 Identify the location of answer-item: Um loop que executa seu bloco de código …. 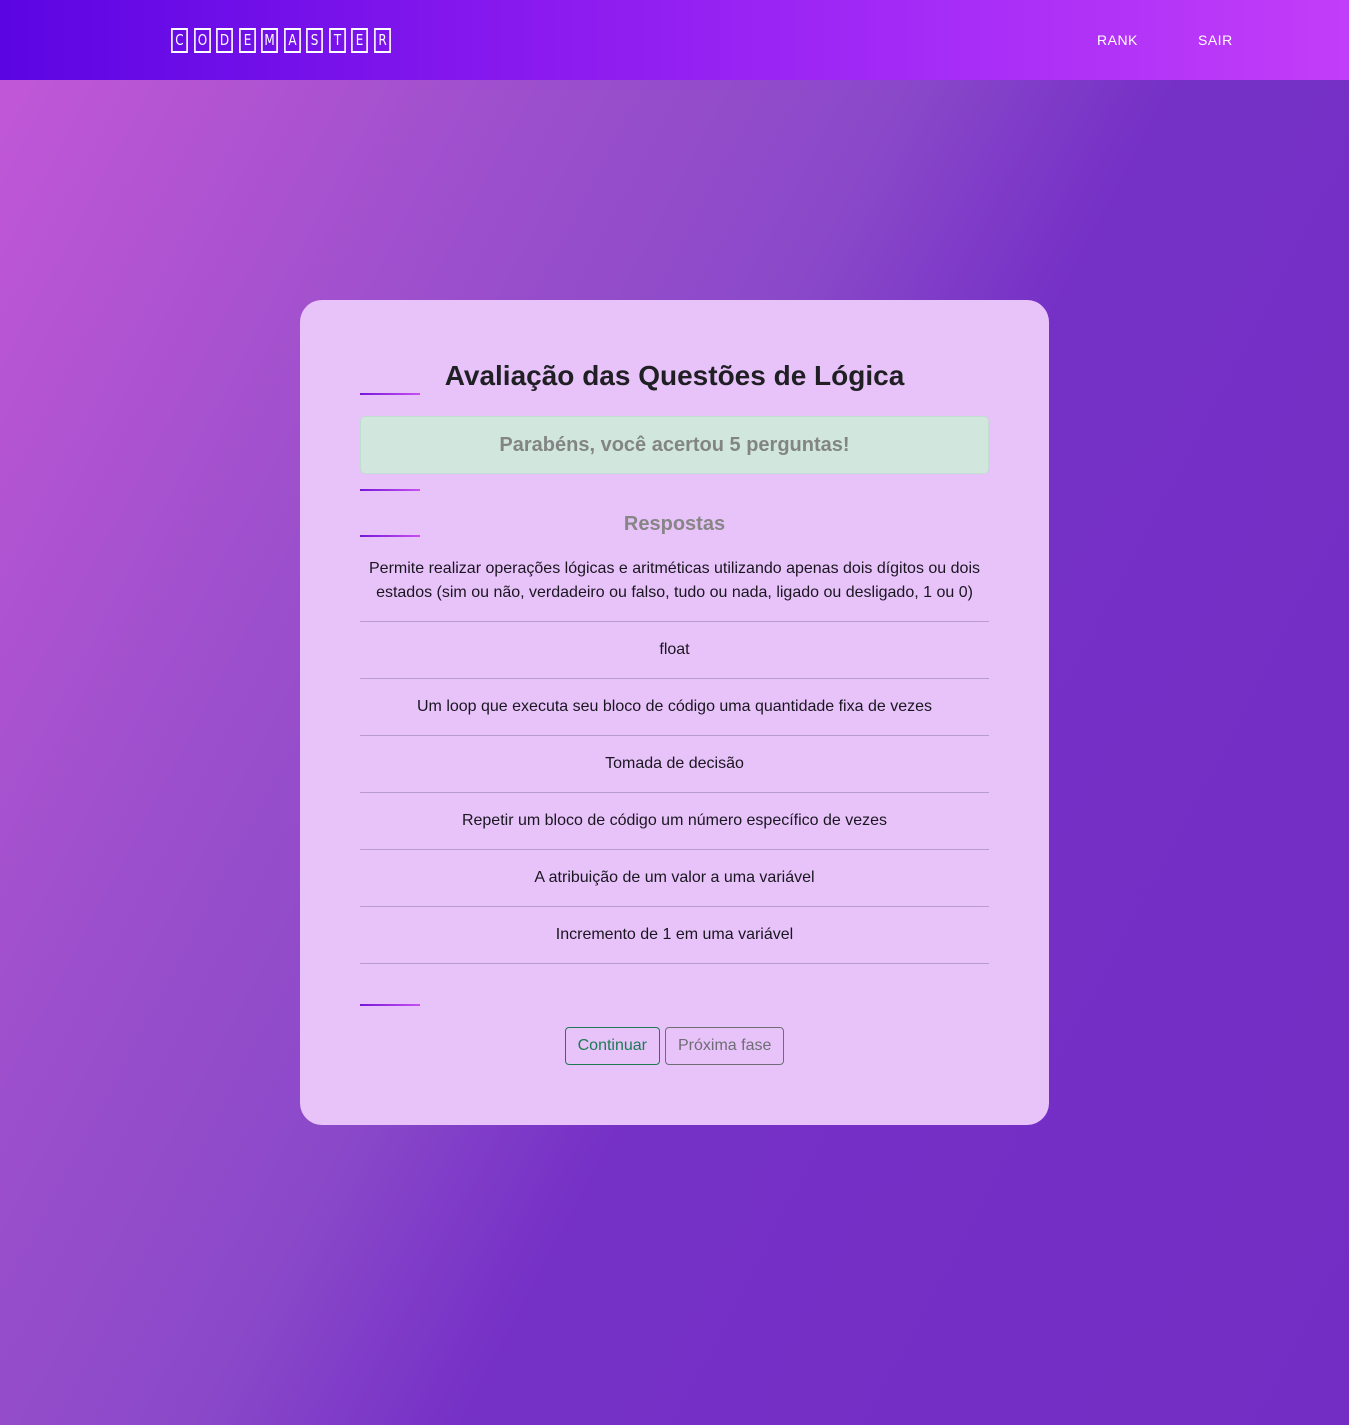
(674, 707).